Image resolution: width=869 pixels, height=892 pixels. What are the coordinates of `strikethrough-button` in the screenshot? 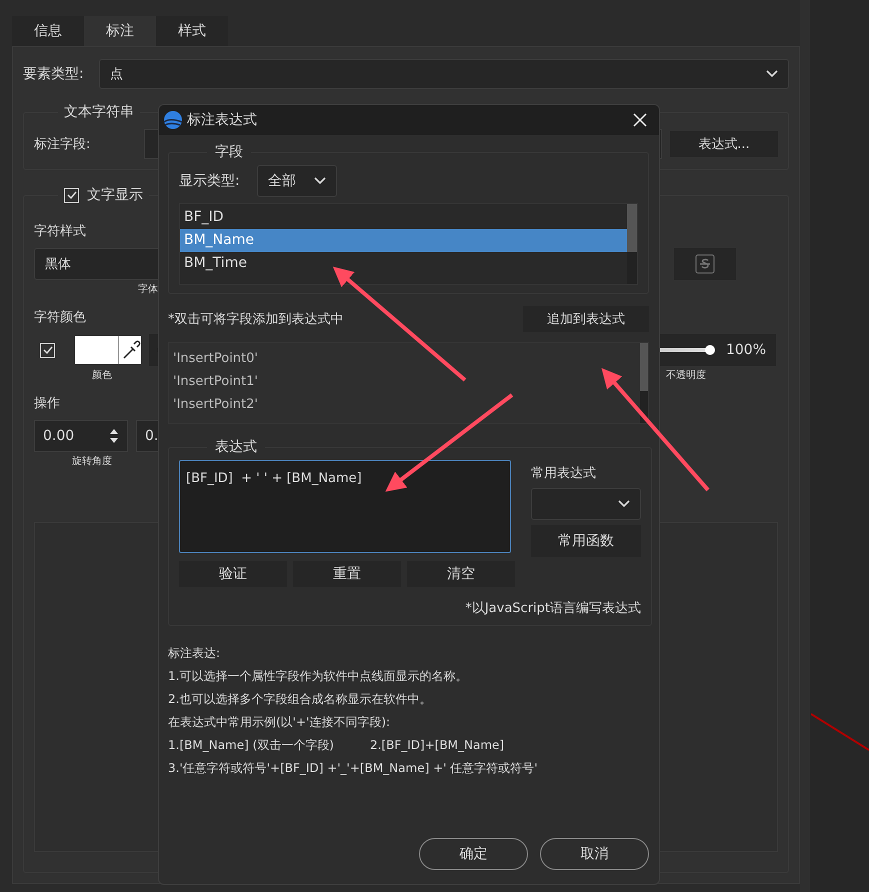 It's located at (705, 264).